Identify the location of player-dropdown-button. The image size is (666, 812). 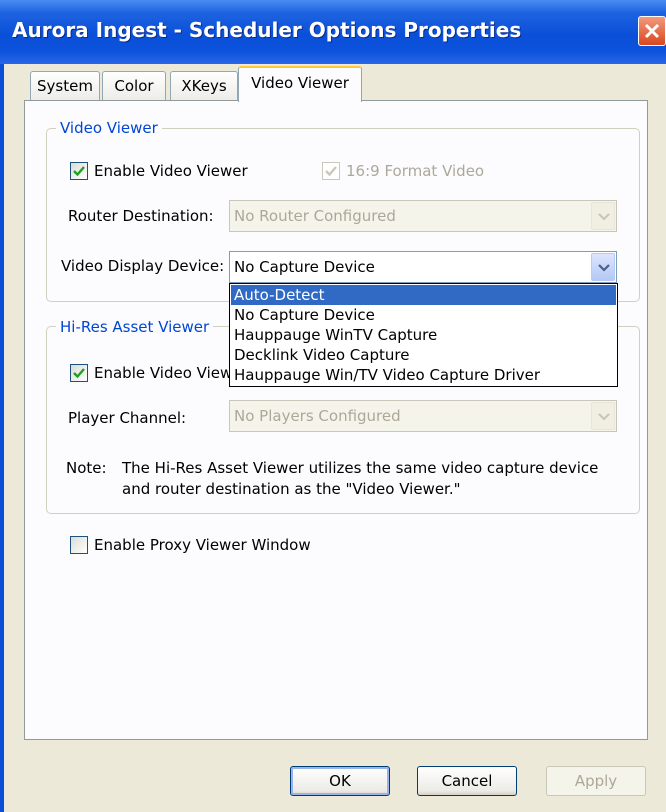
(603, 416).